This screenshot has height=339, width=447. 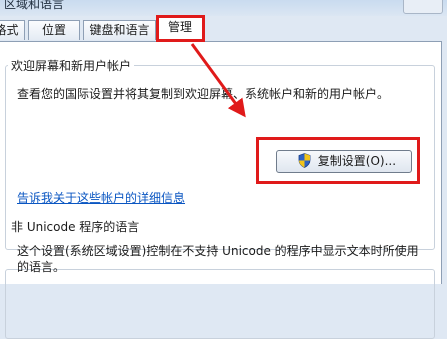 I want to click on unicode-language-group-title: 非 Unicode 程序的语言, so click(x=75, y=226).